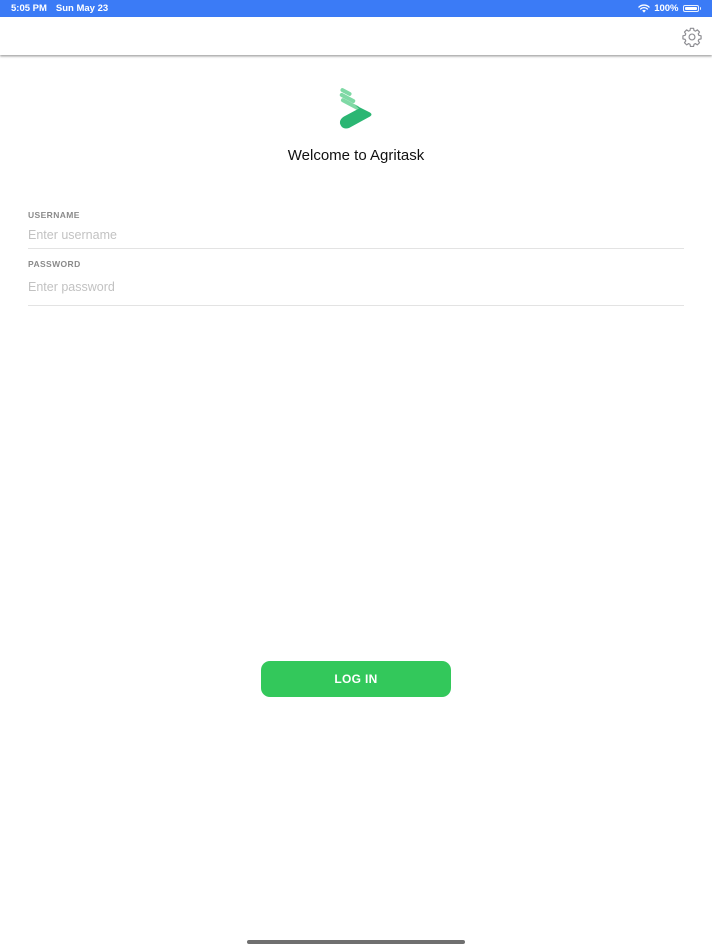  What do you see at coordinates (29, 8) in the screenshot?
I see `status-time: 5:05 PM` at bounding box center [29, 8].